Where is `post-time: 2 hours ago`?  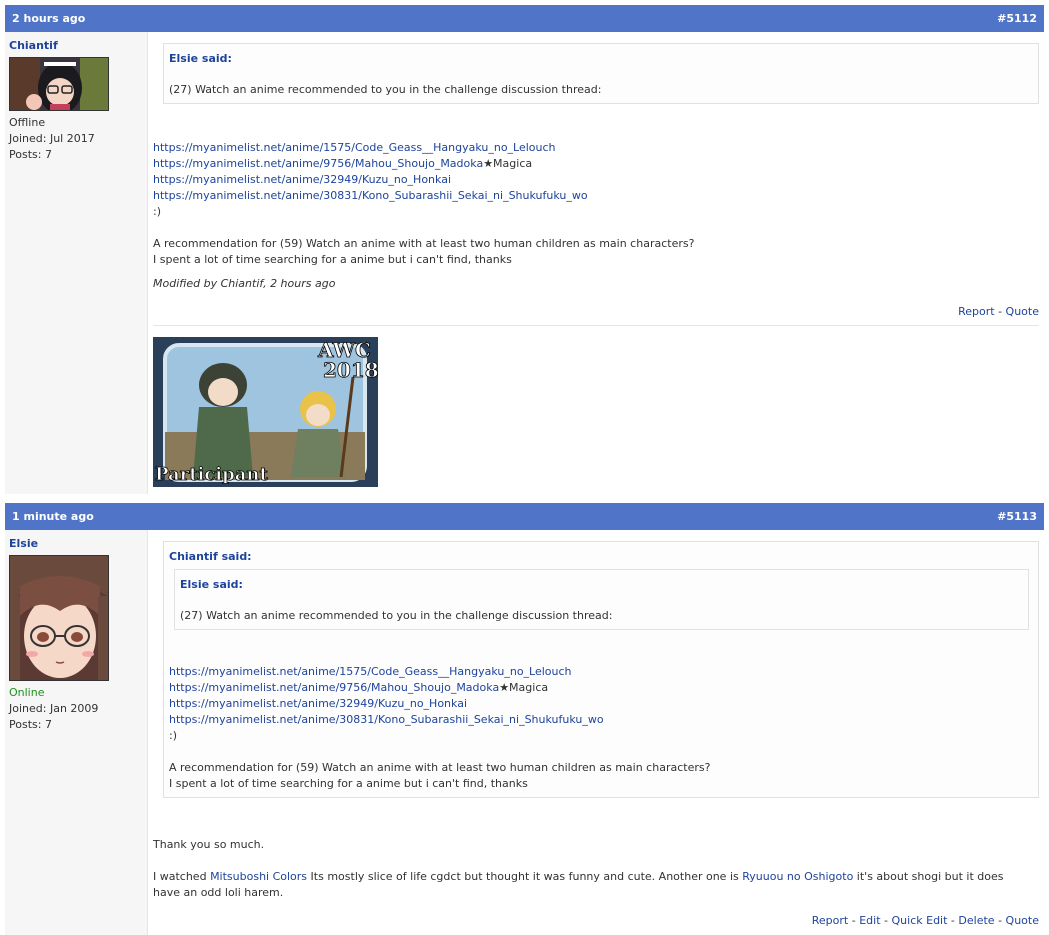
post-time: 2 hours ago is located at coordinates (49, 18).